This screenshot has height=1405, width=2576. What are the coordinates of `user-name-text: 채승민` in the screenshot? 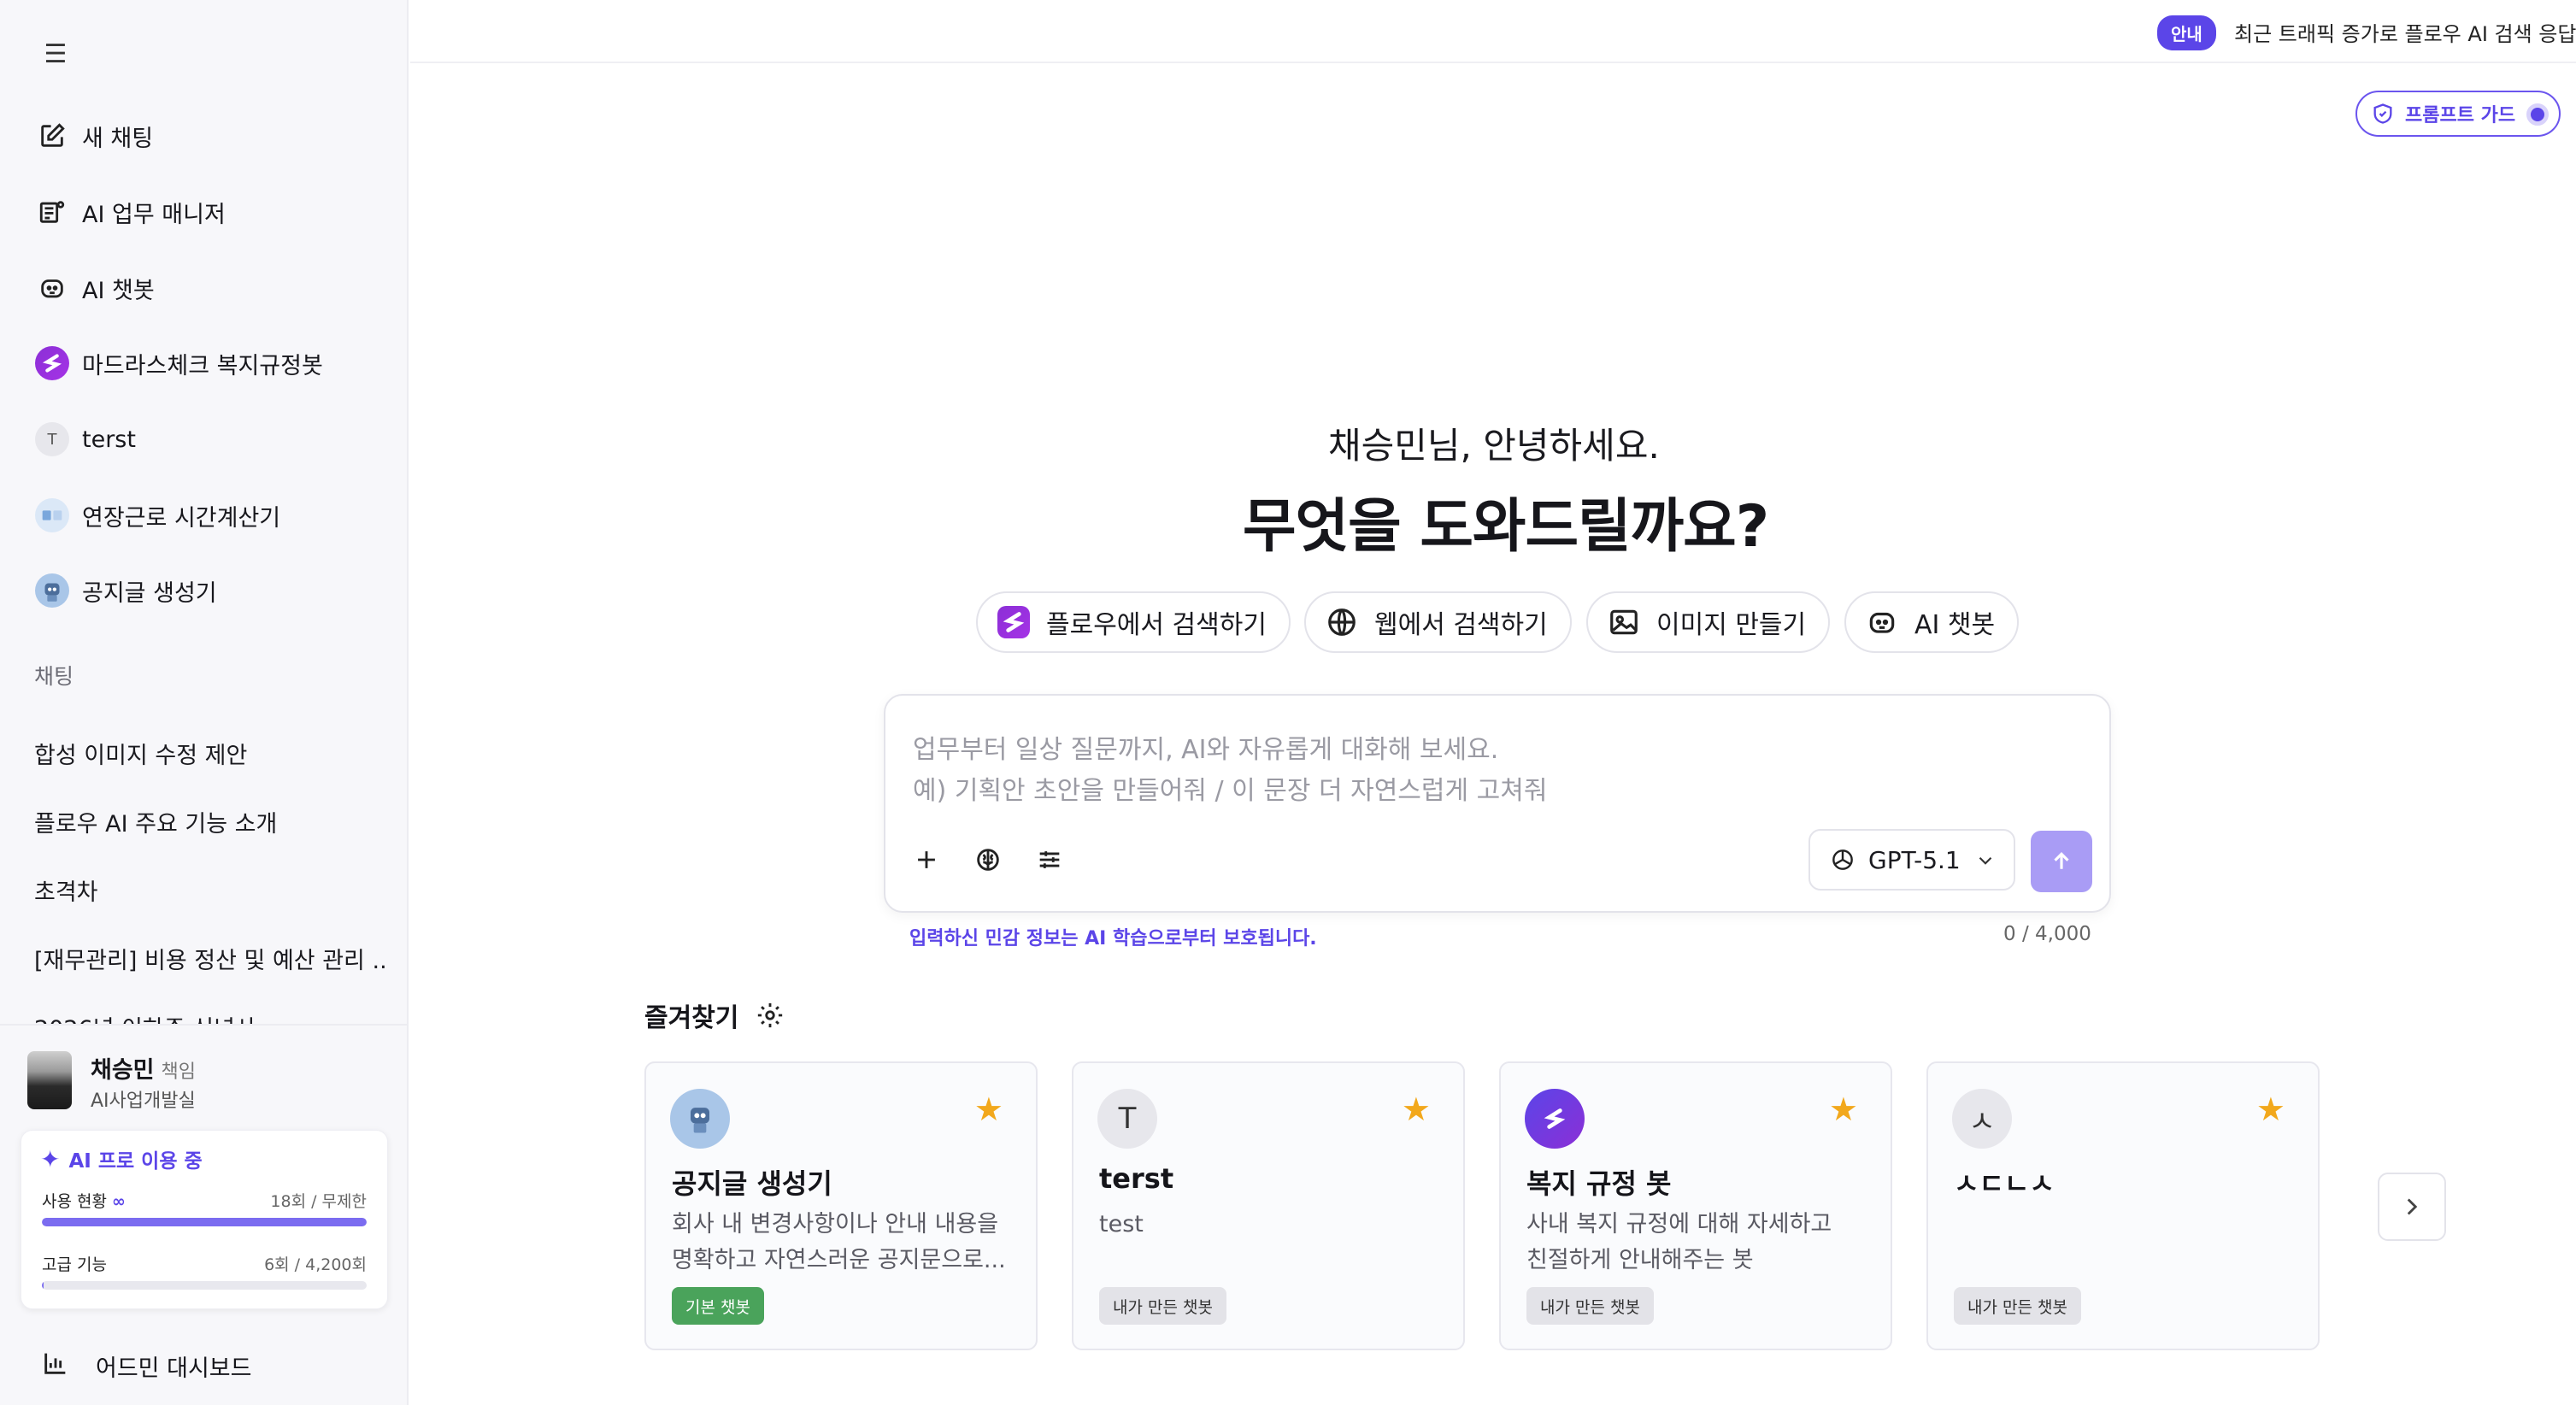 It's located at (123, 1070).